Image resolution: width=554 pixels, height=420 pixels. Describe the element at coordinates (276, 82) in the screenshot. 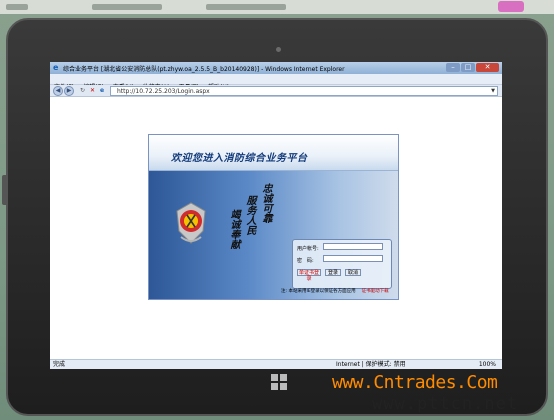

I see `menu-bar: 文件(F) 编辑(E) 查看(V) 收藏夹(A) 工具(T) 帮助(H)` at that location.